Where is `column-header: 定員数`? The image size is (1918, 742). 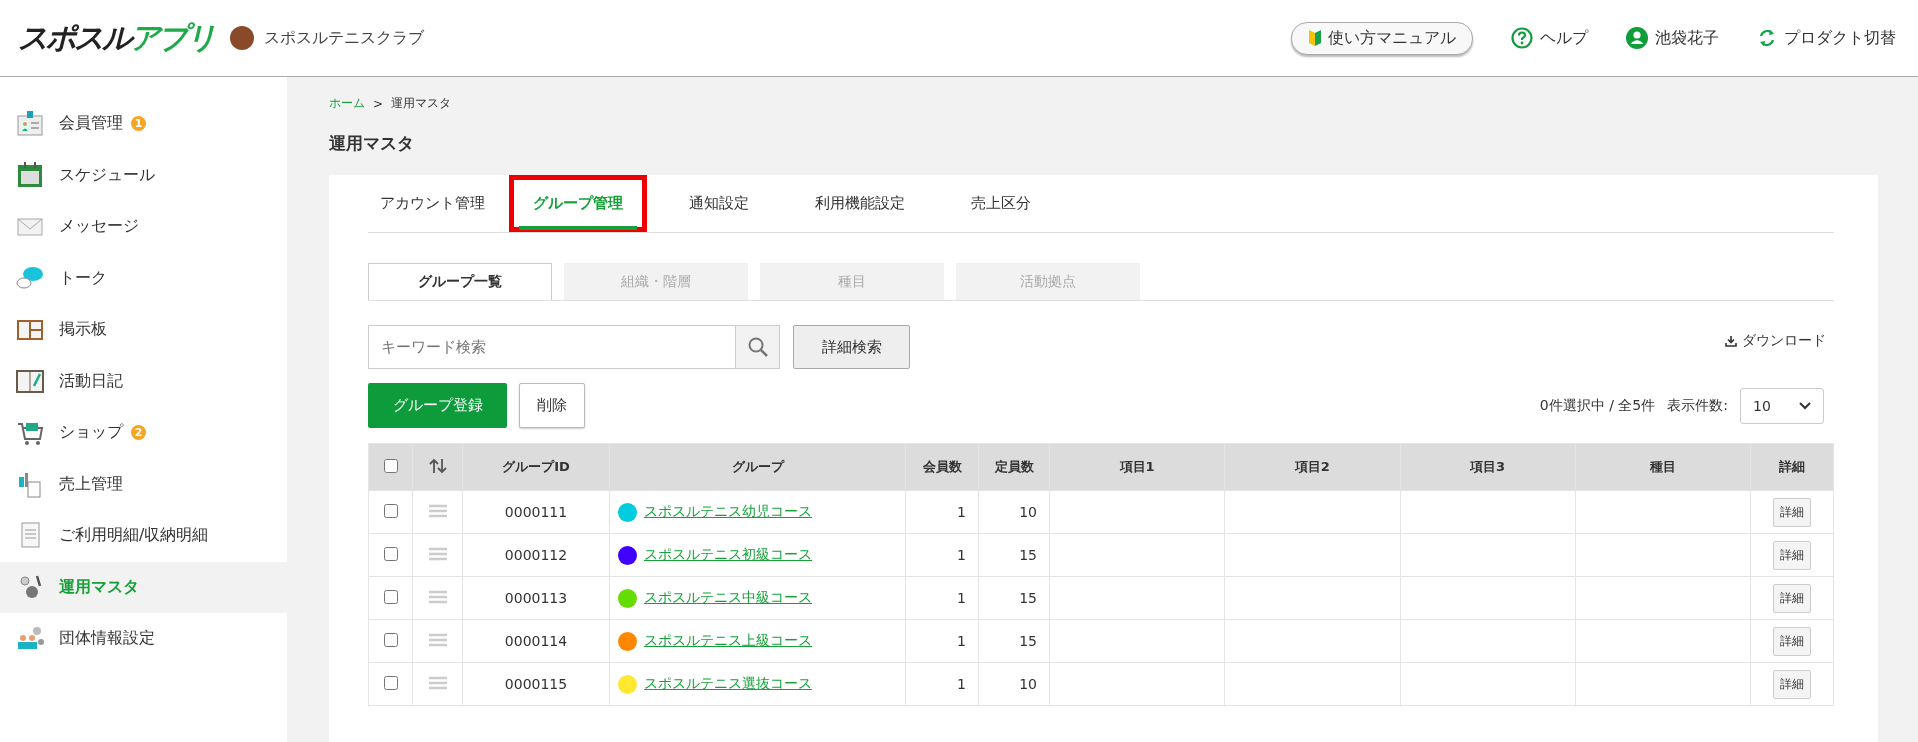
column-header: 定員数 is located at coordinates (1014, 467).